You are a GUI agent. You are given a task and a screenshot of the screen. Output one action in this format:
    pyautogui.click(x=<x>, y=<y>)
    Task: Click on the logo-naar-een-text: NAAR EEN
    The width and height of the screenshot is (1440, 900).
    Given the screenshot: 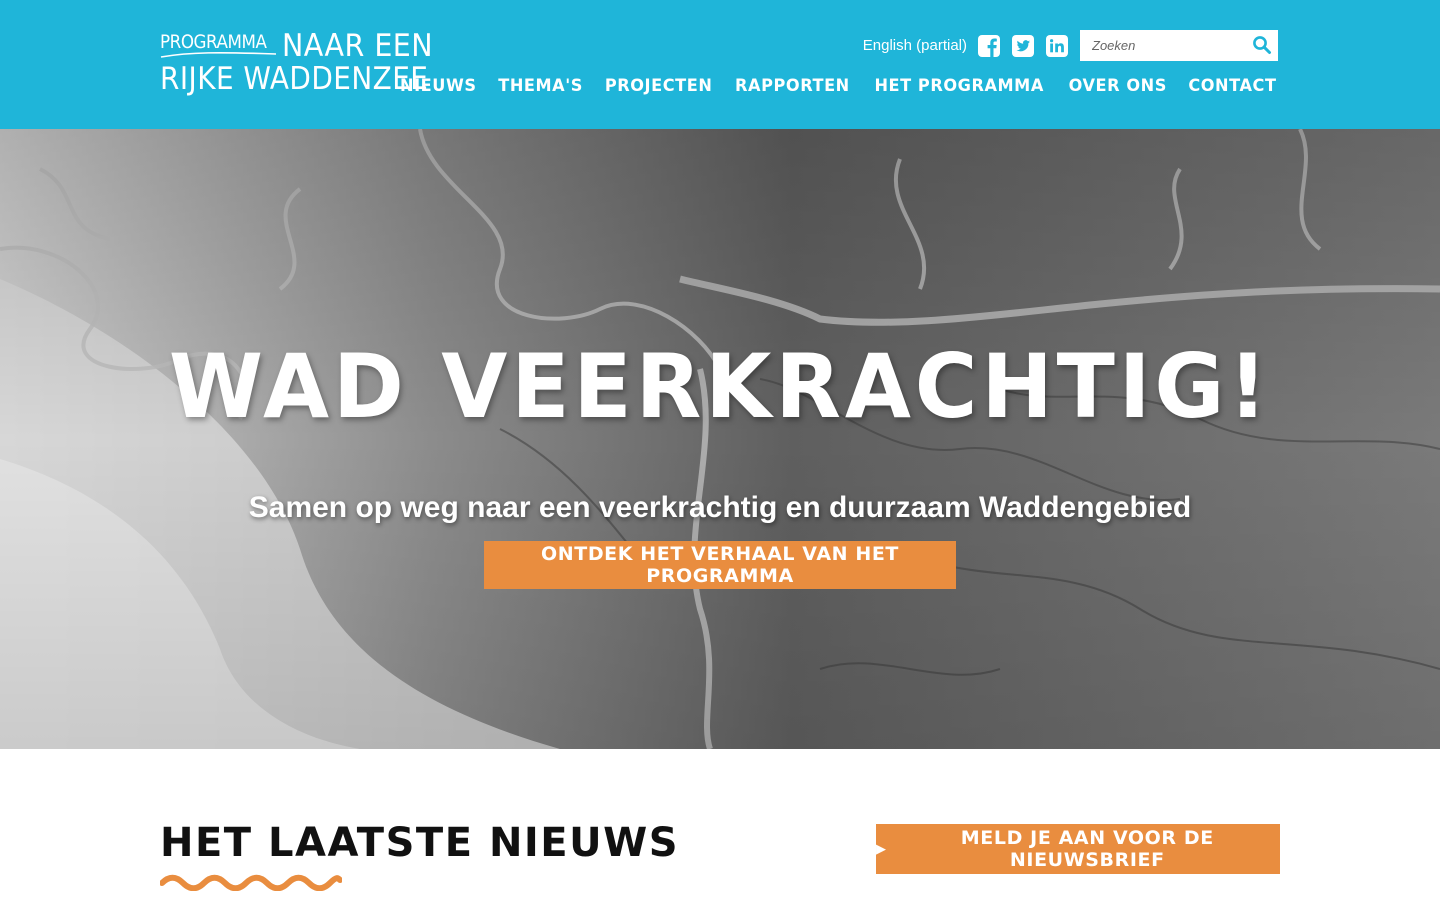 What is the action you would take?
    pyautogui.click(x=358, y=46)
    